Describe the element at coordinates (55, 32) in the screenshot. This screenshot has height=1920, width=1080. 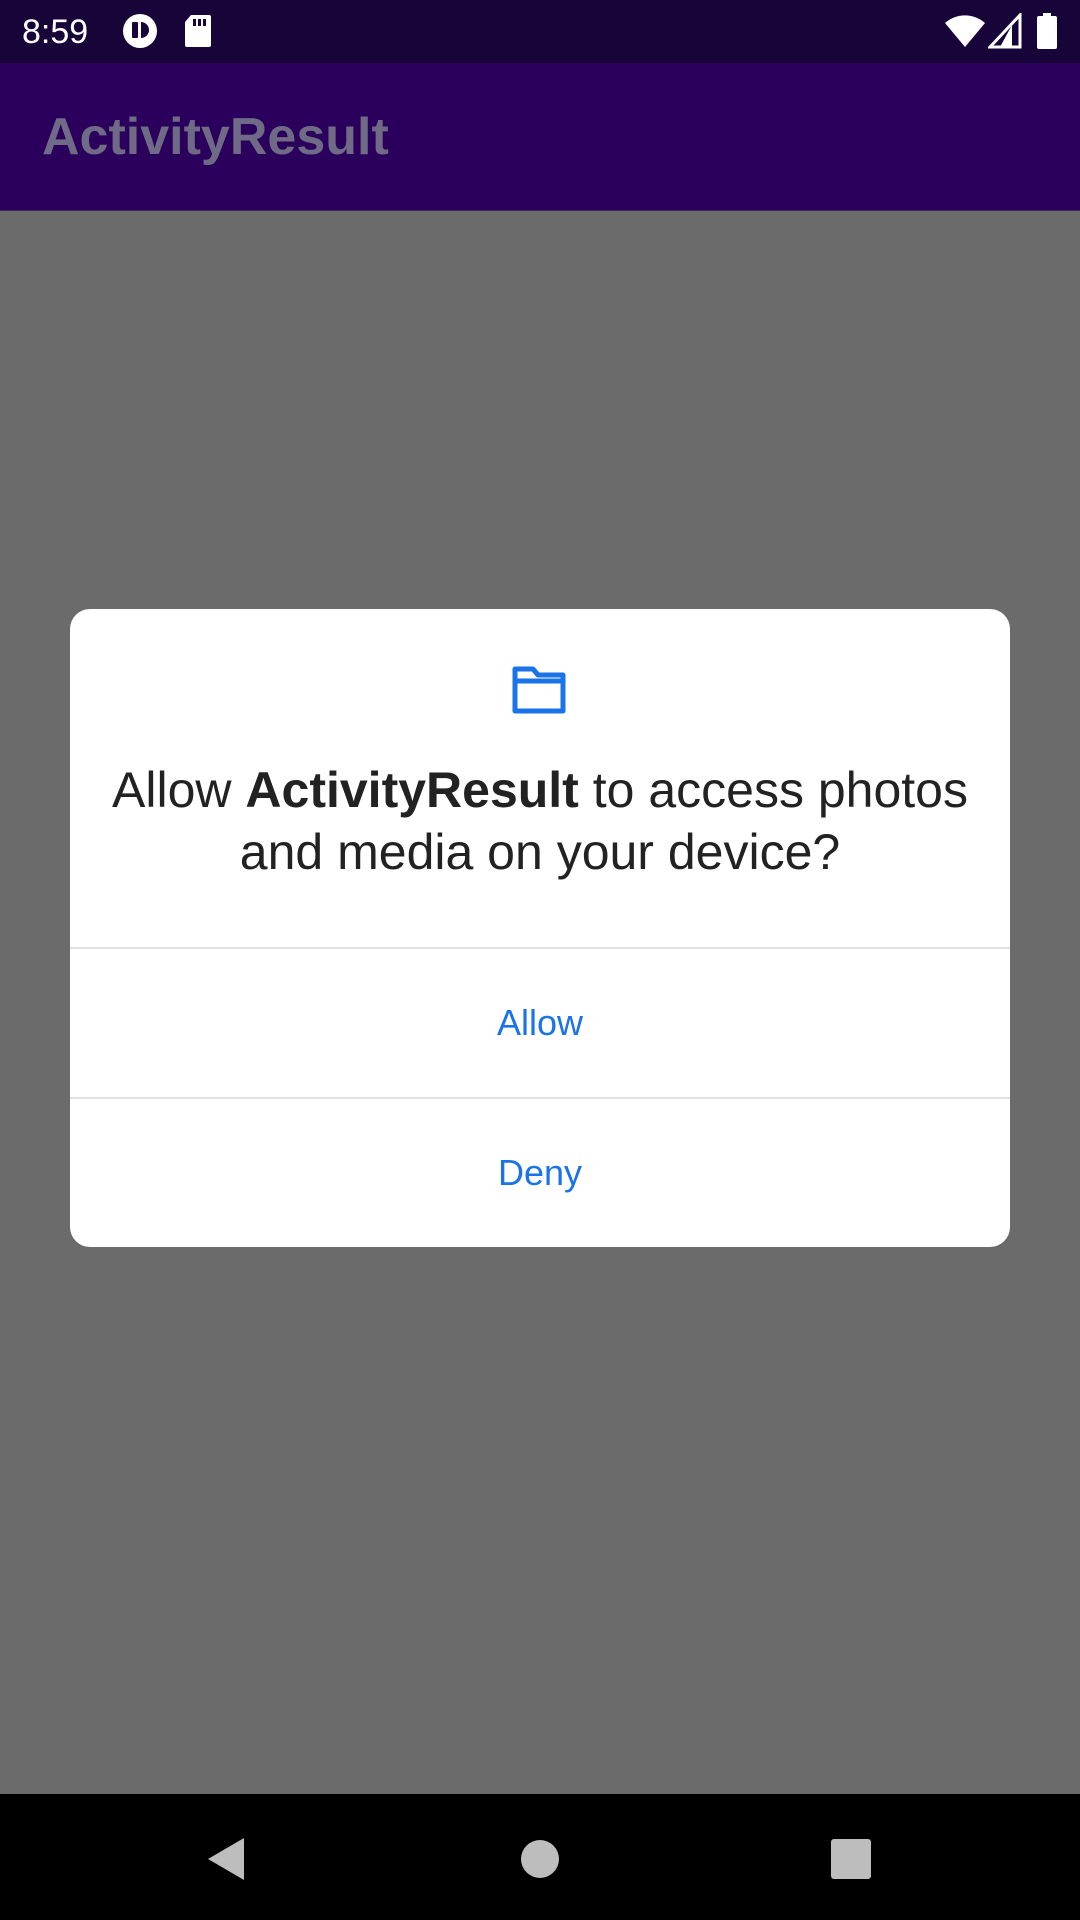
I see `status-time: 8:59` at that location.